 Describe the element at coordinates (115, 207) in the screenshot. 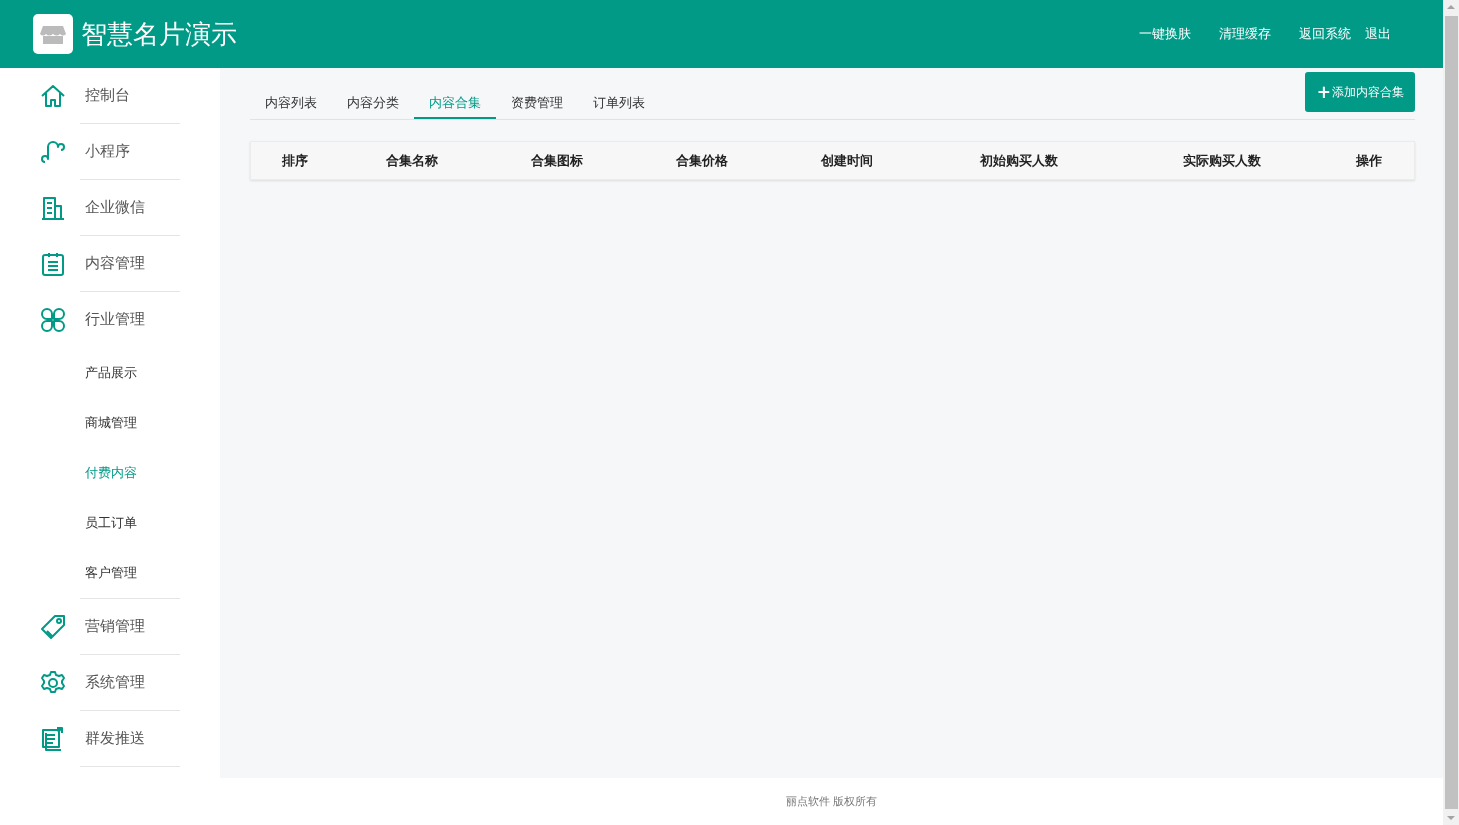

I see `sidebar-item: 企业微信` at that location.